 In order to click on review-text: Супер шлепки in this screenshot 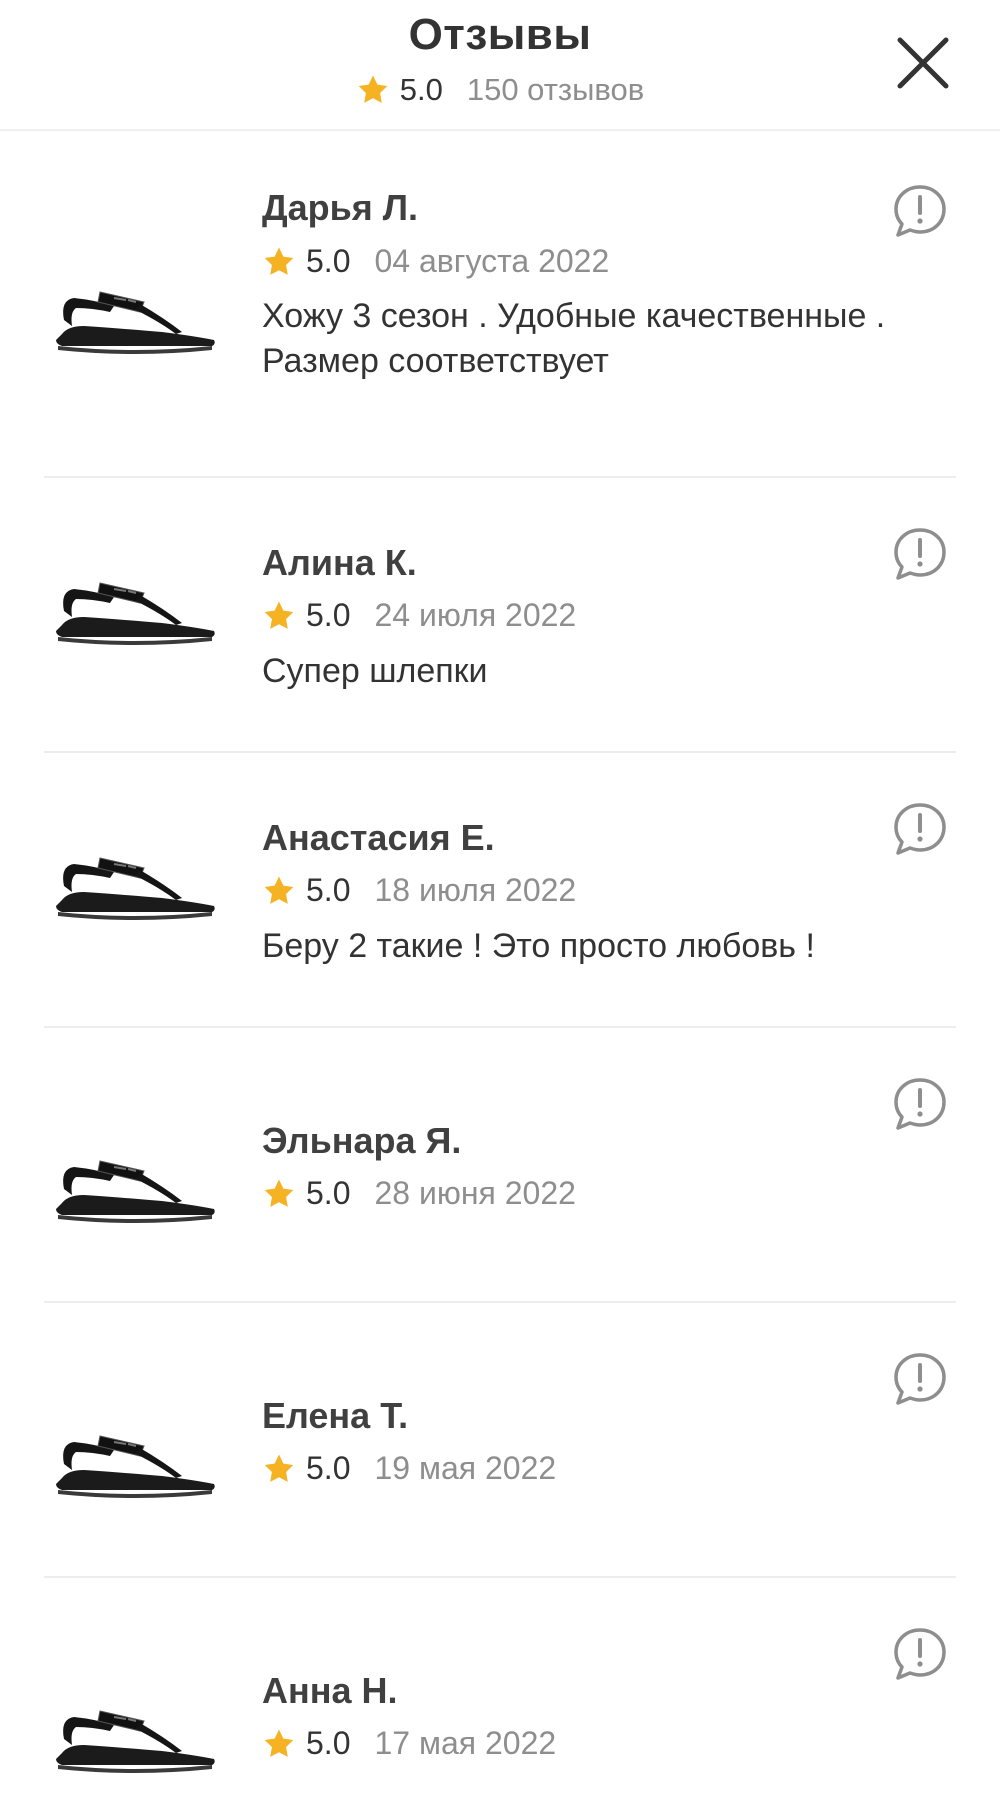, I will do `click(375, 671)`.